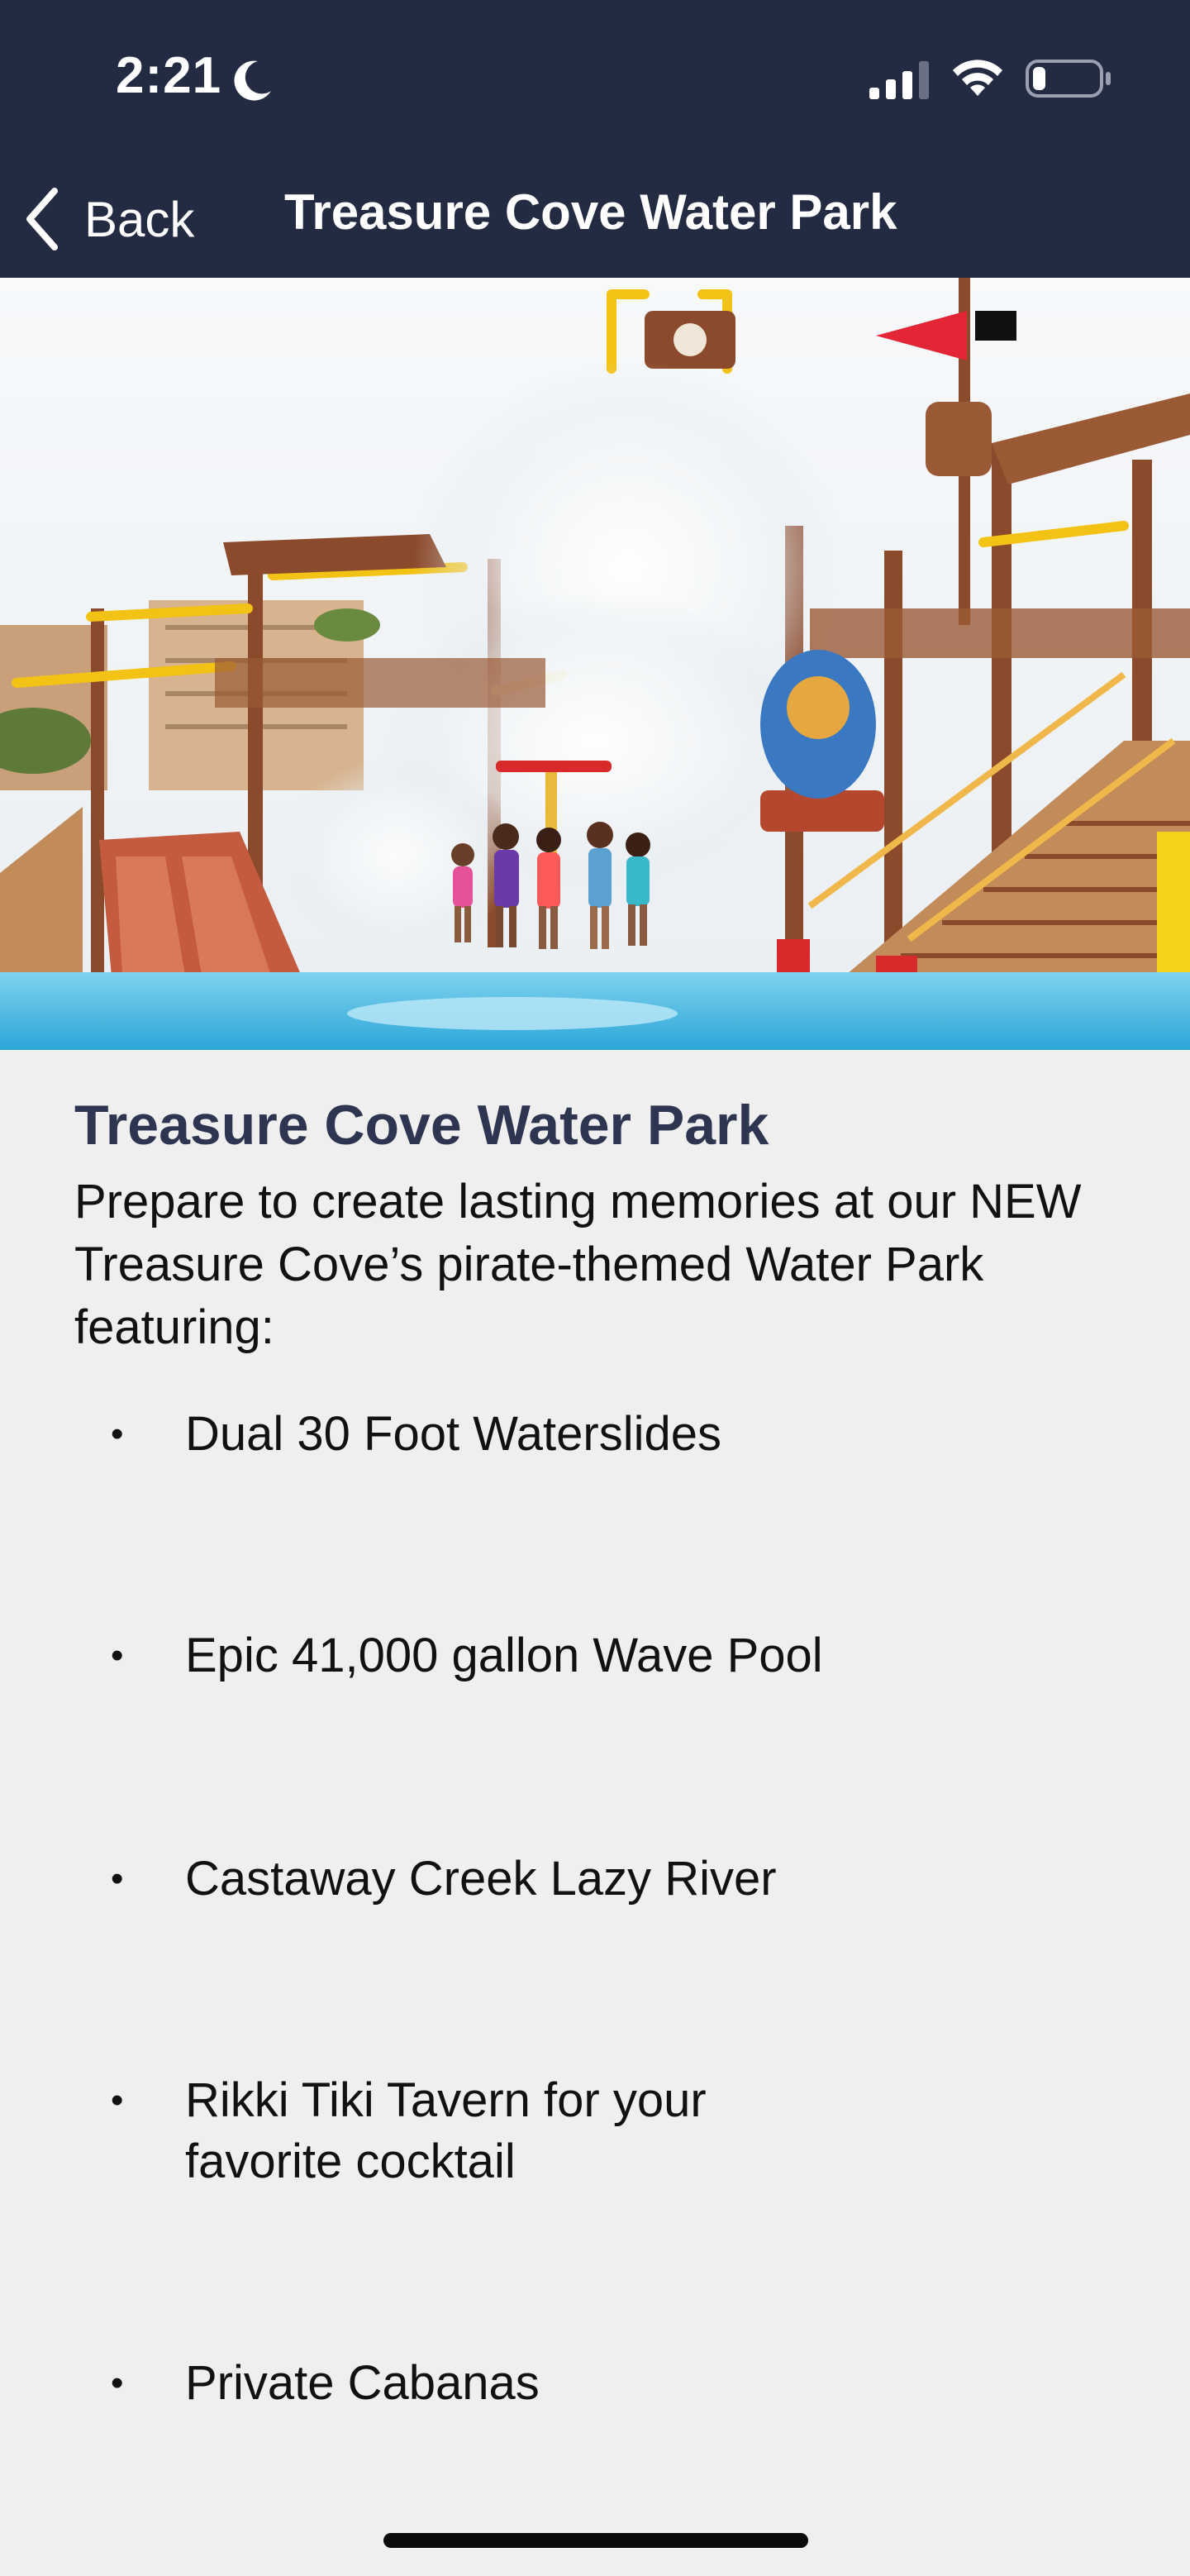 The image size is (1190, 2576). I want to click on back-button: Back, so click(107, 219).